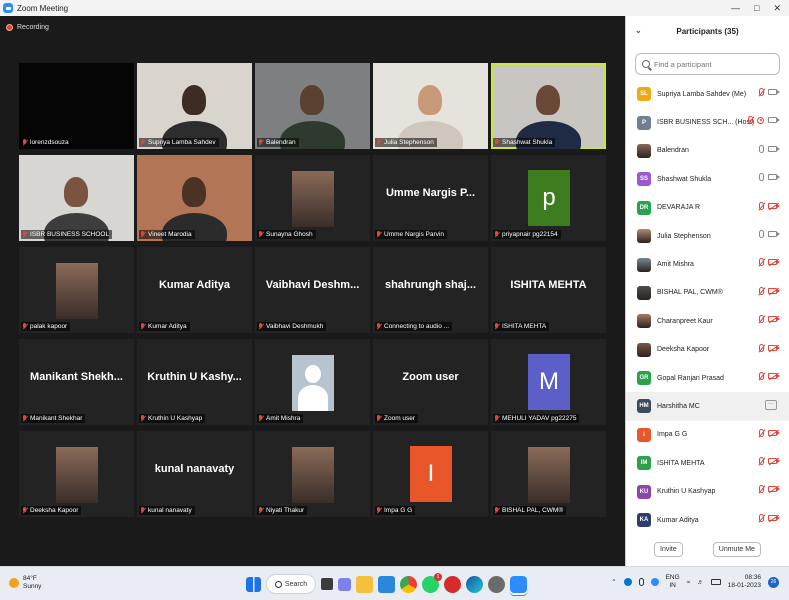 The width and height of the screenshot is (789, 600). Describe the element at coordinates (707, 321) in the screenshot. I see `participant-row: Charanpreet Kaur` at that location.